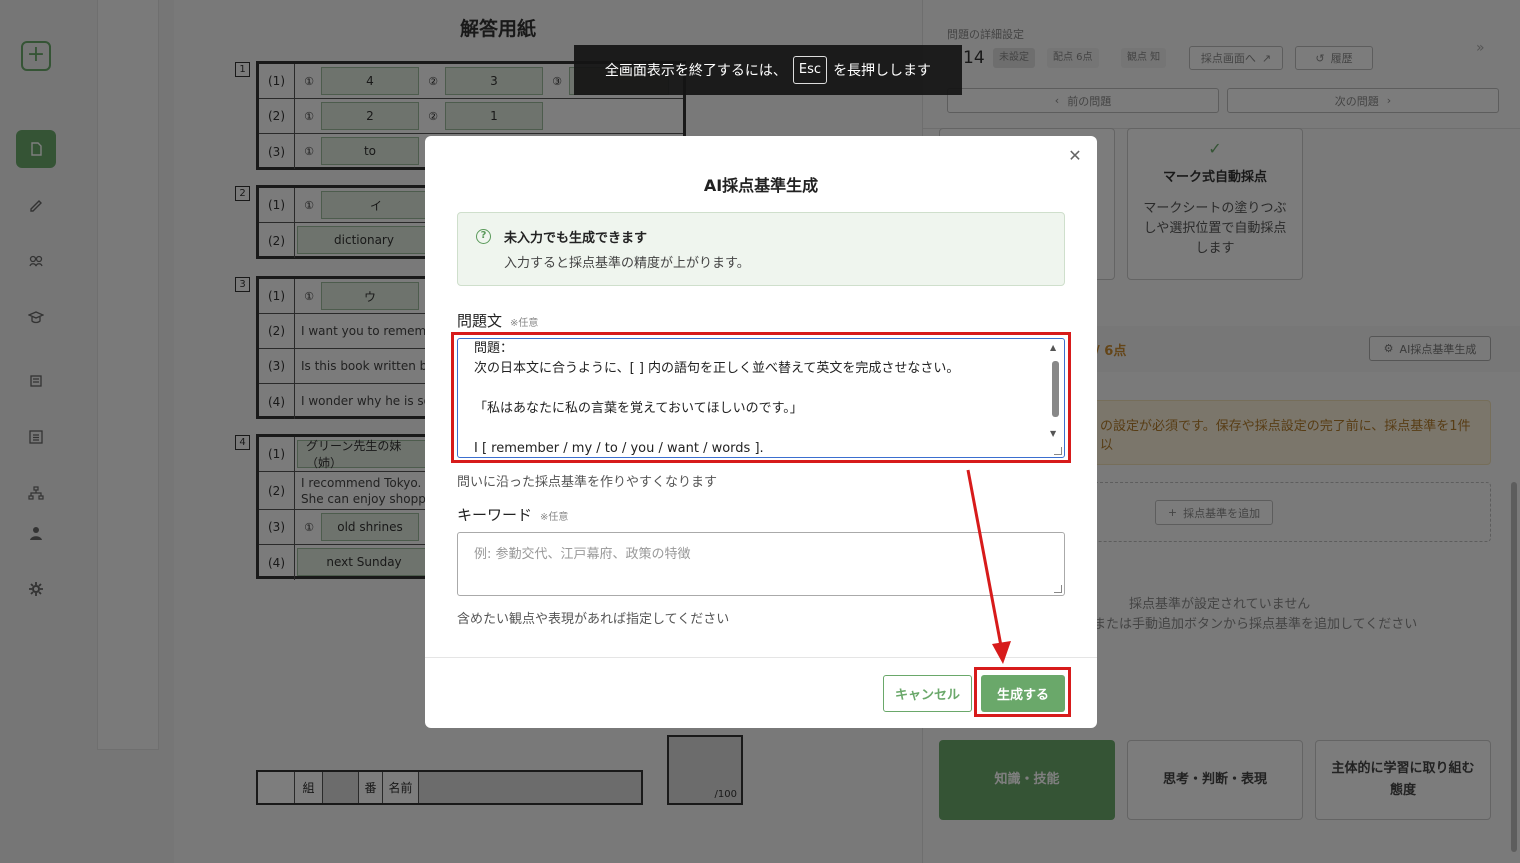  What do you see at coordinates (988, 566) in the screenshot?
I see `annotation-arrow-icon` at bounding box center [988, 566].